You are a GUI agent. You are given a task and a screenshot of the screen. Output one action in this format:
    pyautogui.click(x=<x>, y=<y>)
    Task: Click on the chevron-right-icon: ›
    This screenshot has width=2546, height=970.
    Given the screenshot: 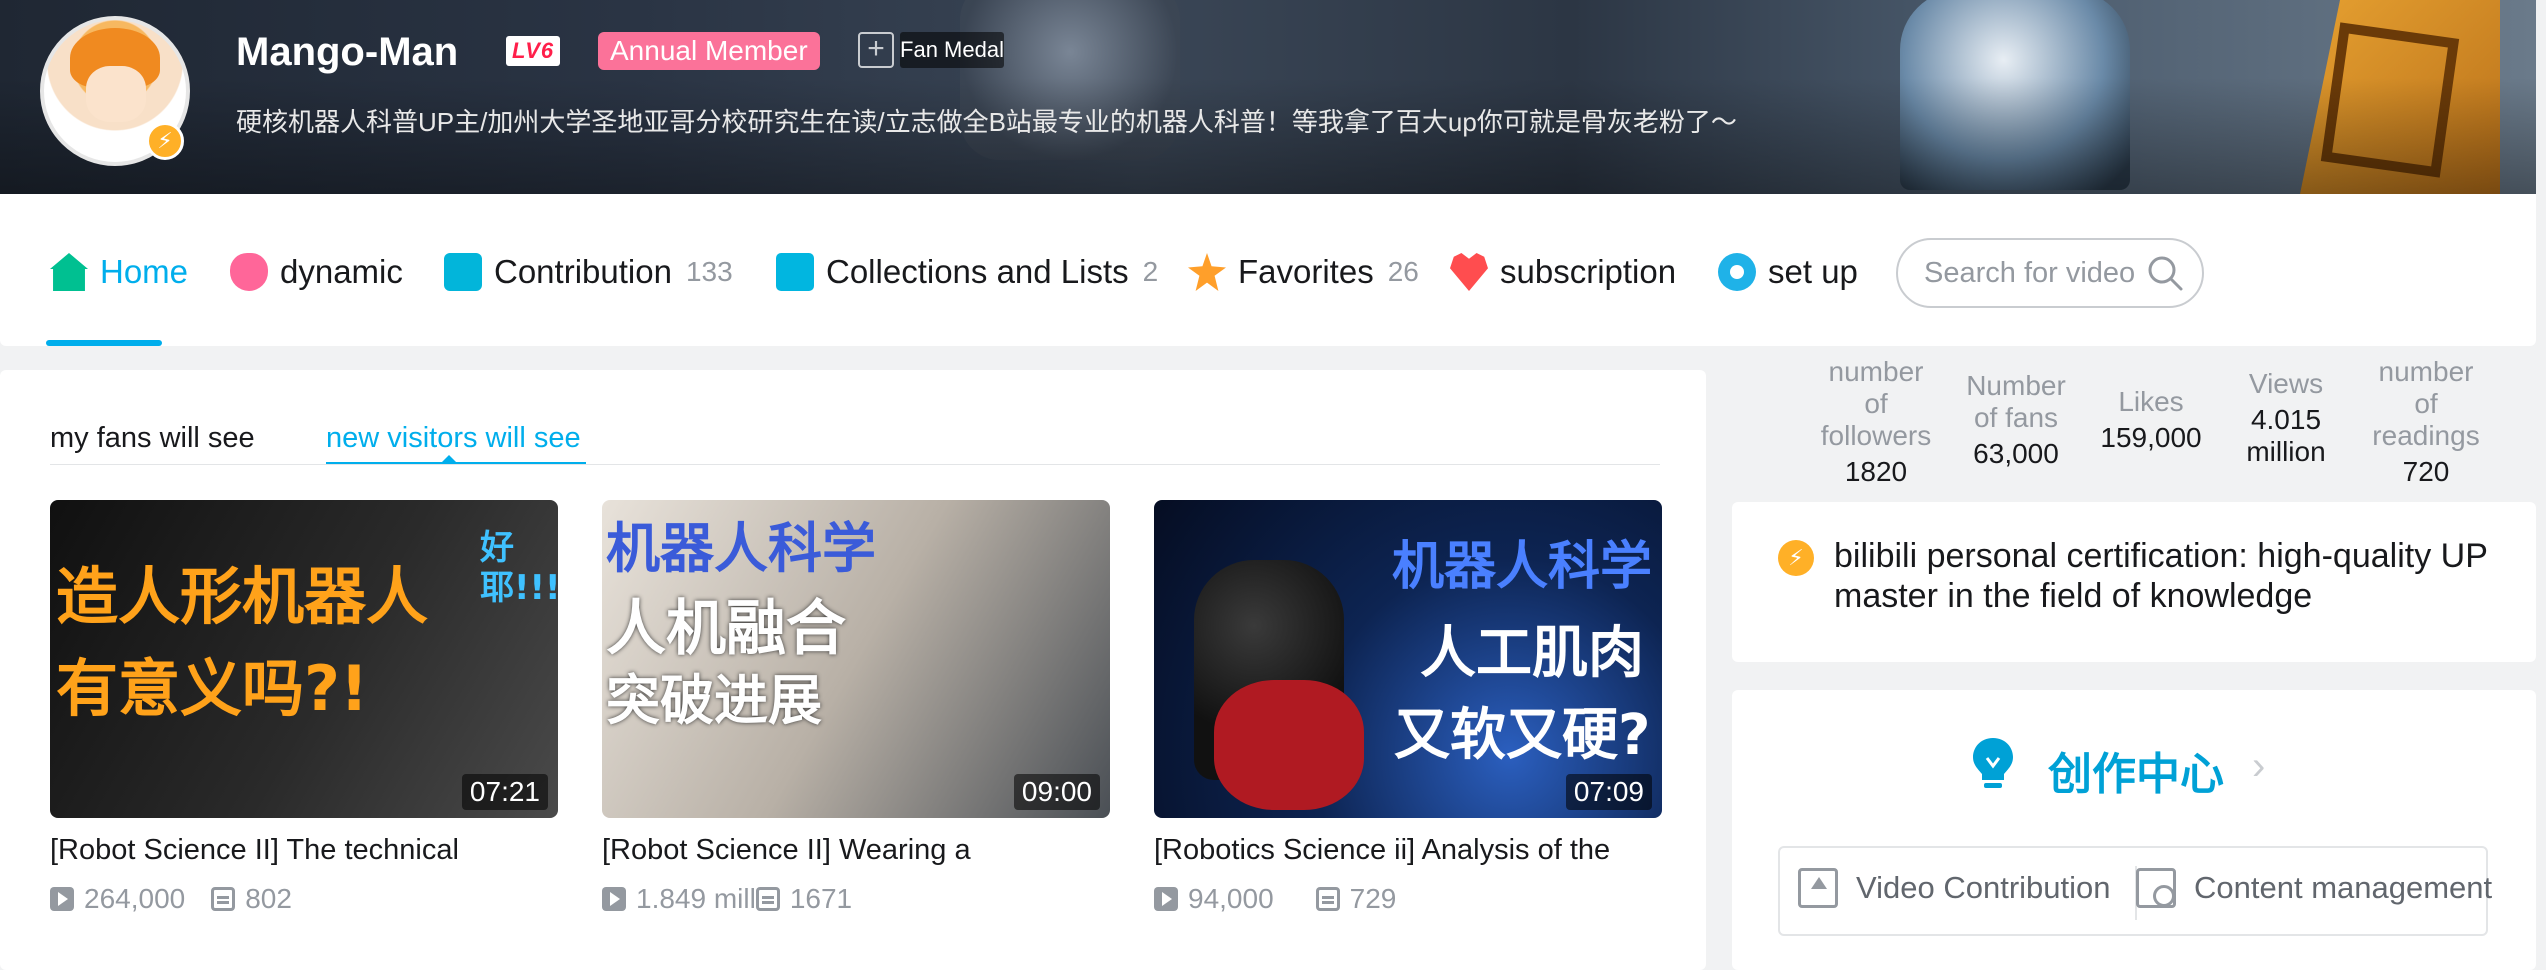 What is the action you would take?
    pyautogui.click(x=2258, y=766)
    